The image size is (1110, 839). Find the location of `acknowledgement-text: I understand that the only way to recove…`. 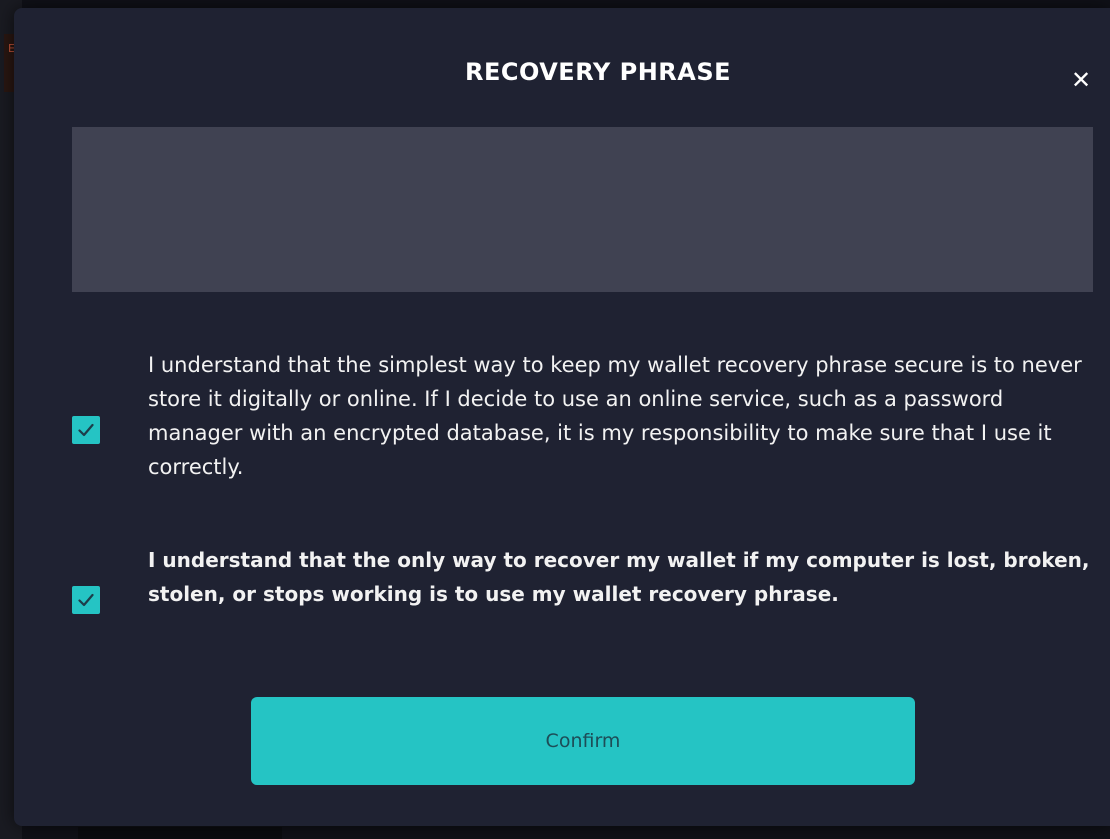

acknowledgement-text: I understand that the only way to recove… is located at coordinates (619, 577).